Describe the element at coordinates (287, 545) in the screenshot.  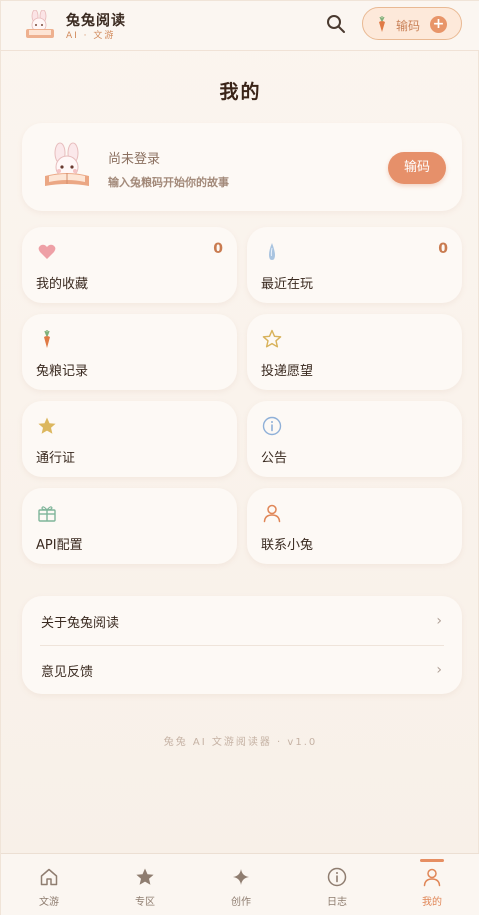
I see `tile-label: 联系小兔` at that location.